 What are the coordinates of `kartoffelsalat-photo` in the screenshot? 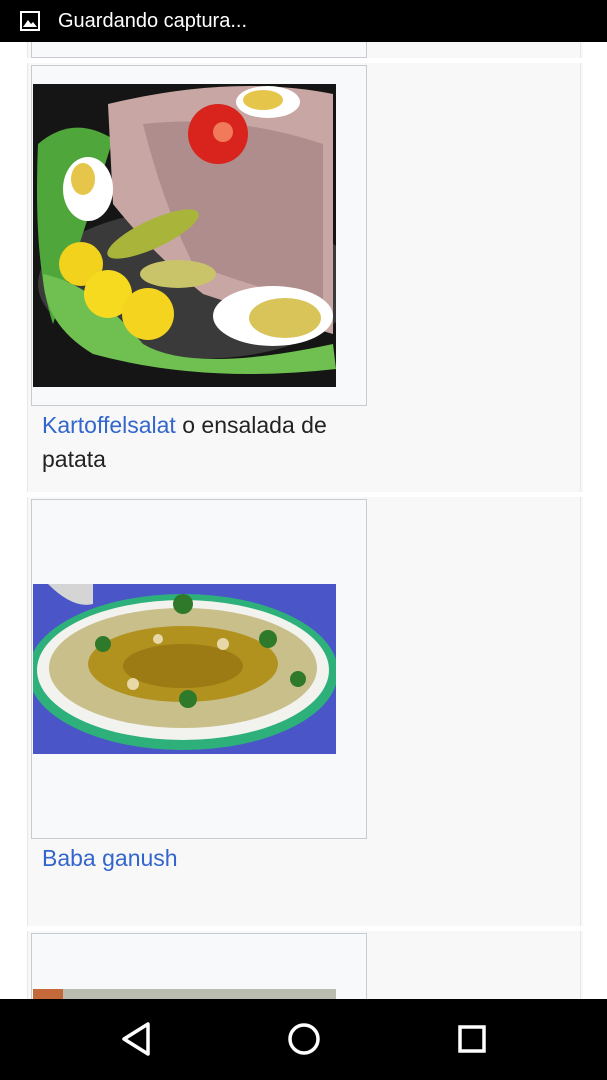 It's located at (184, 235).